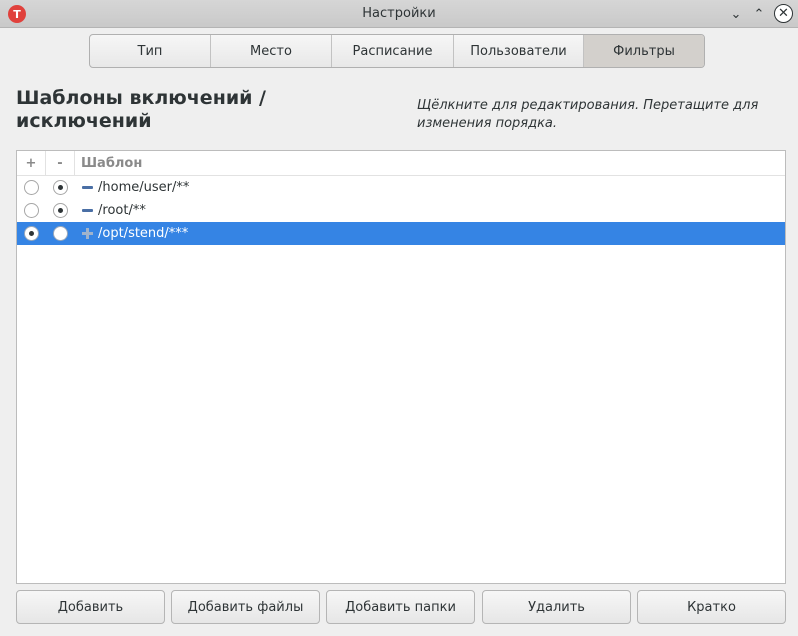  Describe the element at coordinates (141, 109) in the screenshot. I see `section-heading: Шаблоны включений / исключений` at that location.